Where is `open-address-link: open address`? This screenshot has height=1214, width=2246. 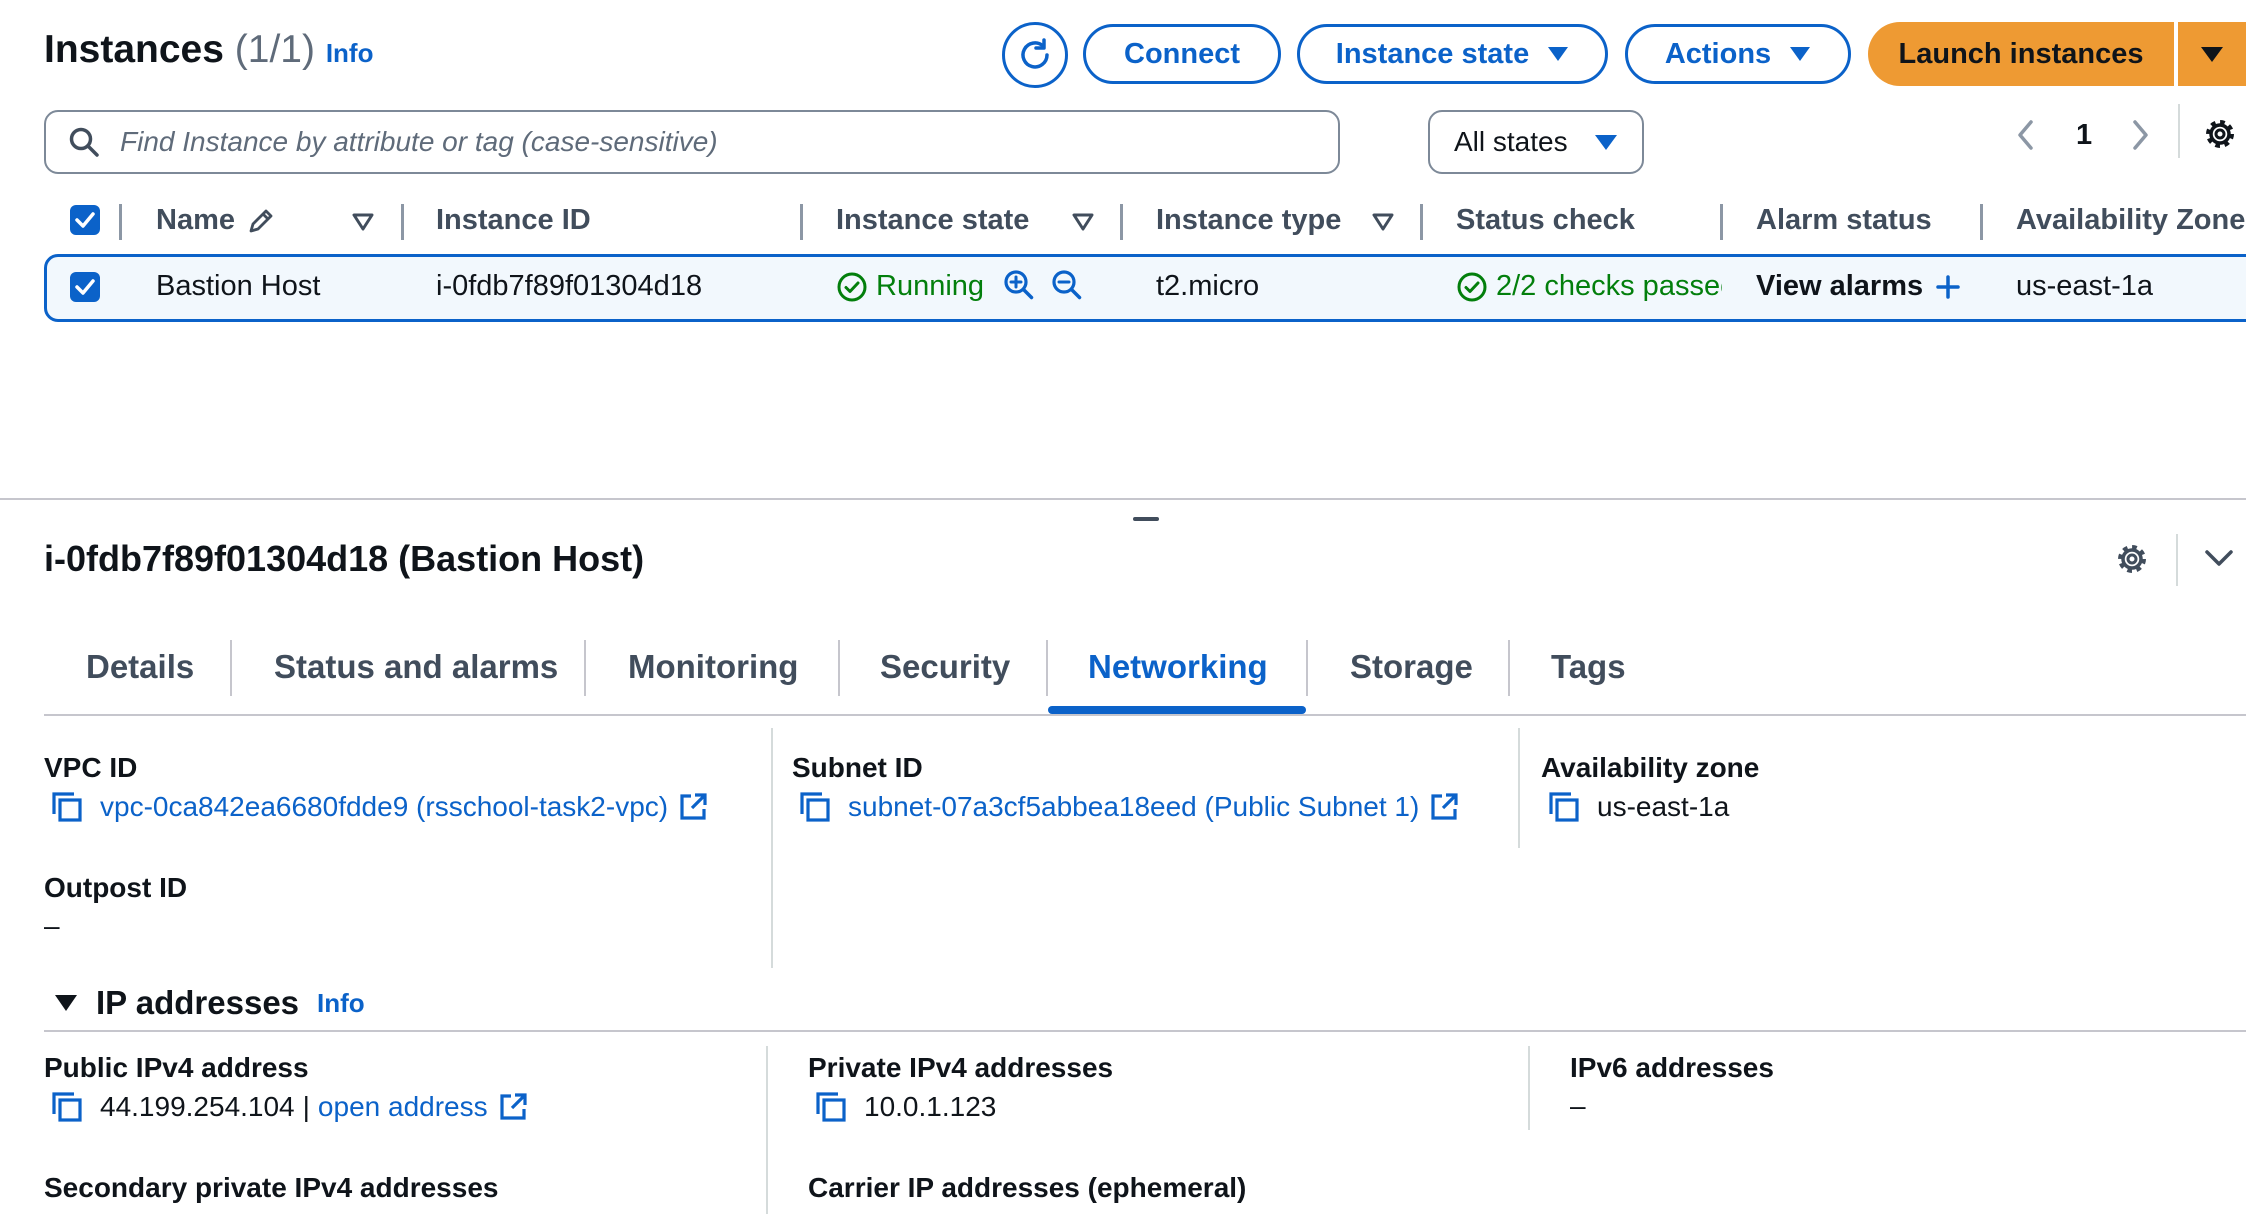
open-address-link: open address is located at coordinates (423, 1107).